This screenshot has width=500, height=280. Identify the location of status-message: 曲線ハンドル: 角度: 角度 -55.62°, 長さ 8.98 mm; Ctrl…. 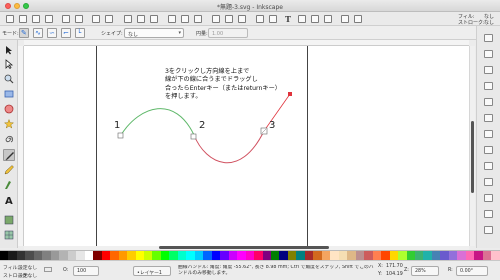
(276, 270).